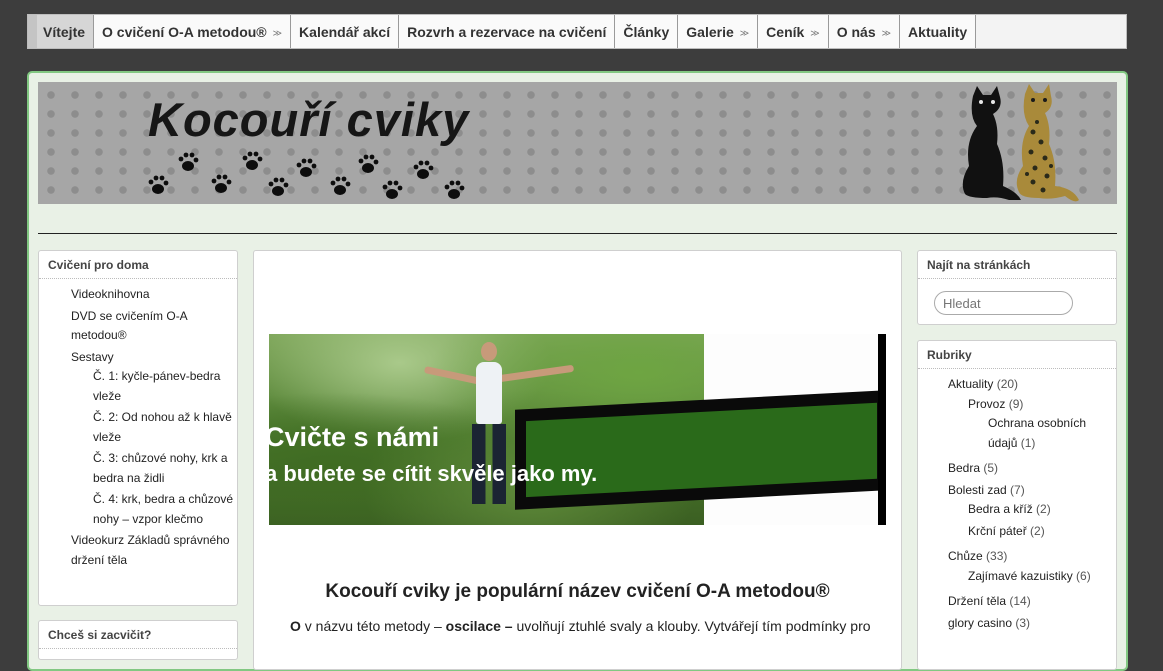 The image size is (1163, 671). I want to click on category-link-ochrana: Ochrana osobních údajů, so click(1037, 433).